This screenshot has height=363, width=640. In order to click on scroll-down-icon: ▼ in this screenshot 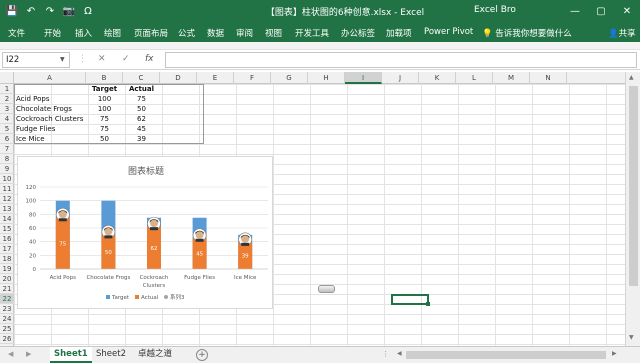, I will do `click(631, 337)`.